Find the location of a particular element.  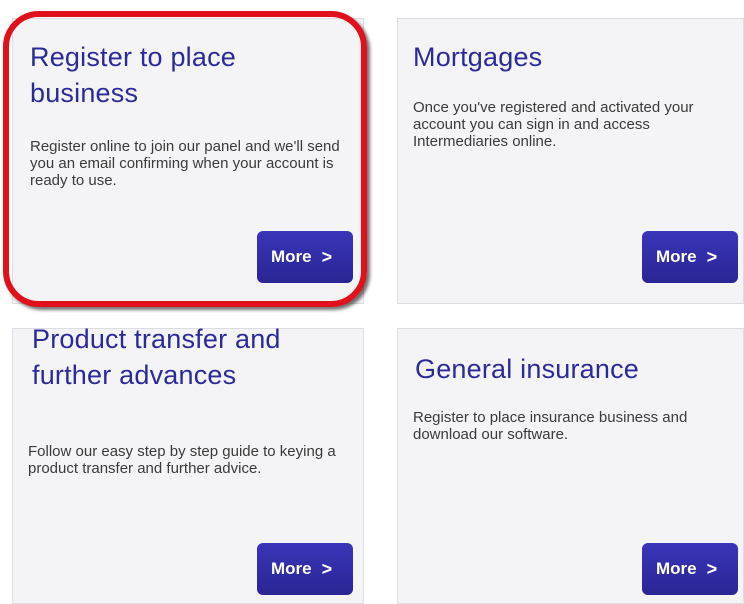

card-title: Product transfer and further advances is located at coordinates (156, 357).